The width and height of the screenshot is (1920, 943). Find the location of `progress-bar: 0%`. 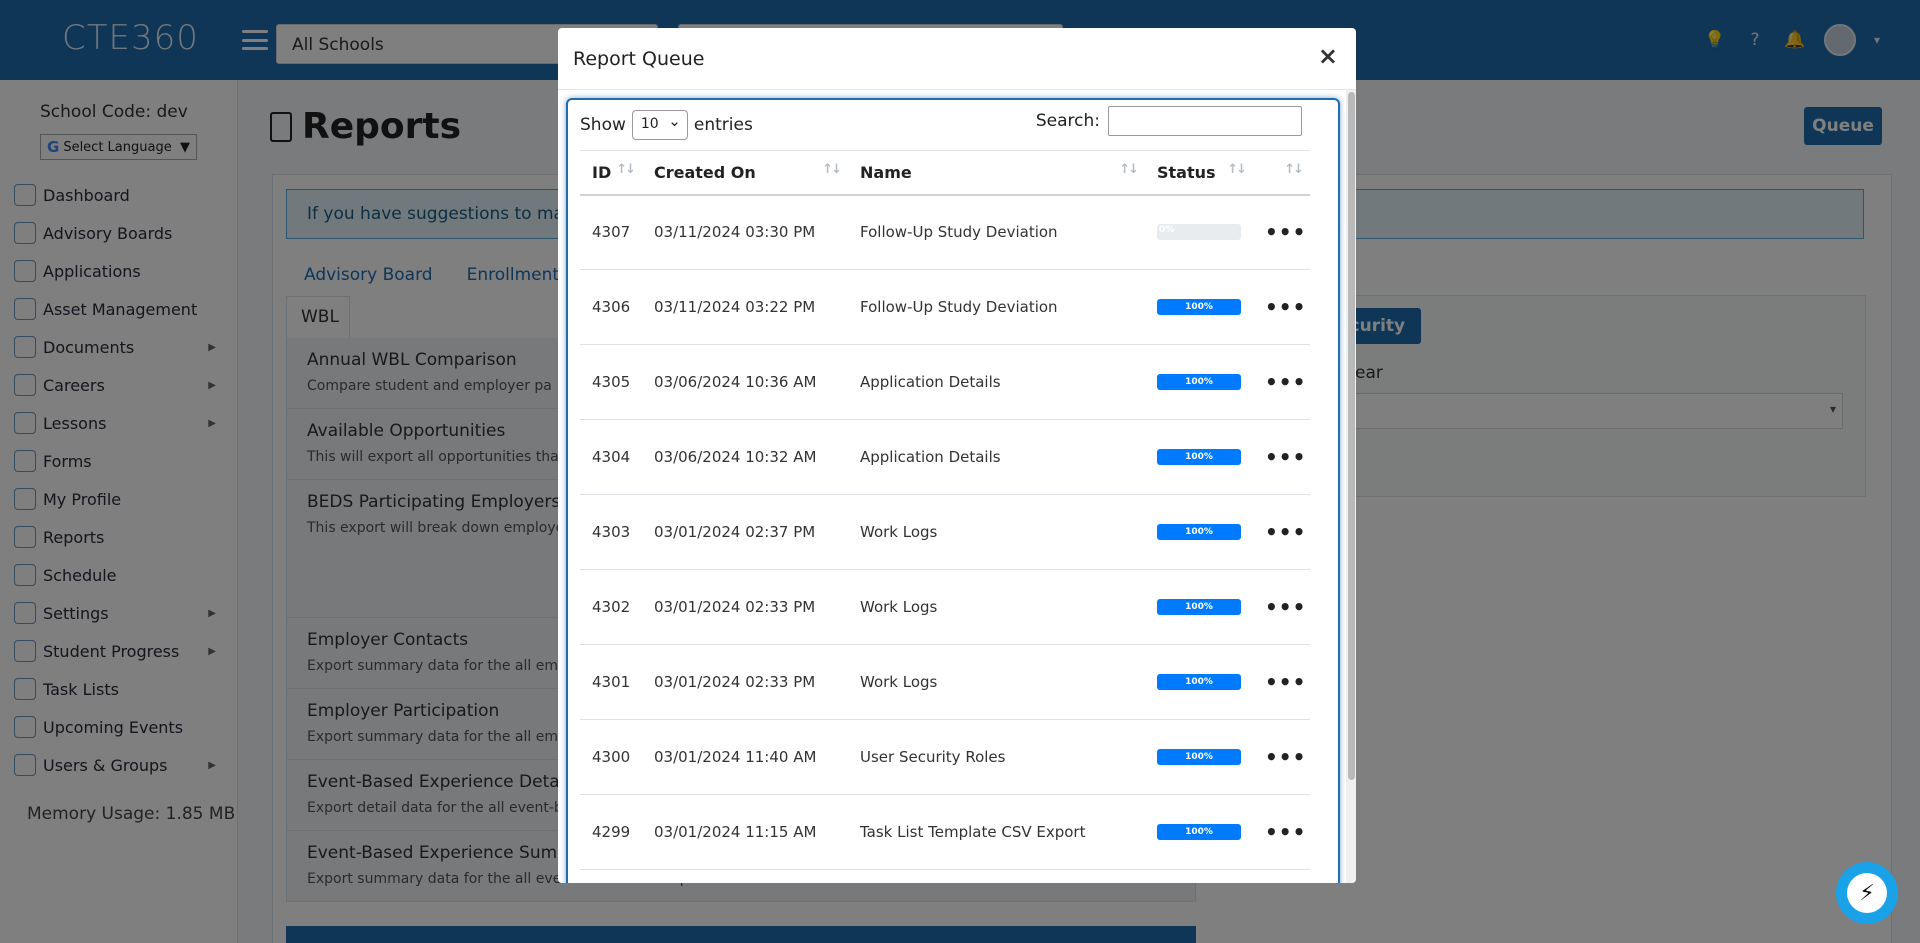

progress-bar: 0% is located at coordinates (1199, 232).